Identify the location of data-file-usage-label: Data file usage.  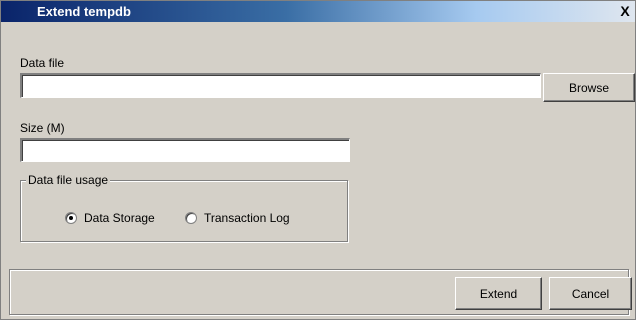
(68, 180).